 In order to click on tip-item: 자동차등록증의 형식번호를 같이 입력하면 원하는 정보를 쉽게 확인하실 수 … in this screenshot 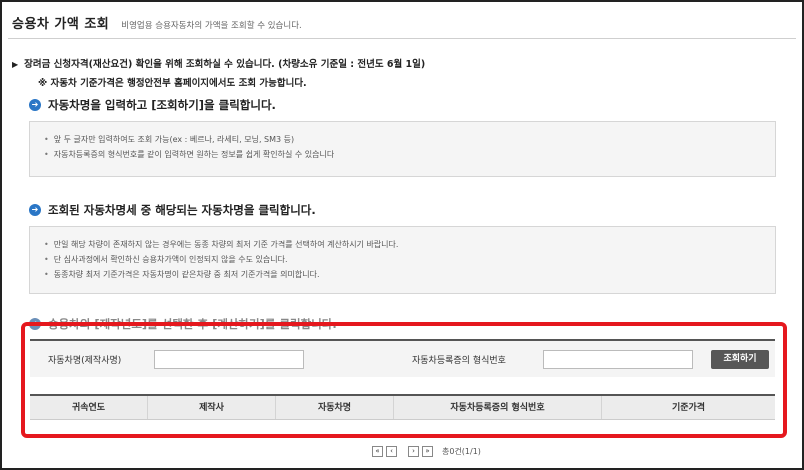, I will do `click(402, 154)`.